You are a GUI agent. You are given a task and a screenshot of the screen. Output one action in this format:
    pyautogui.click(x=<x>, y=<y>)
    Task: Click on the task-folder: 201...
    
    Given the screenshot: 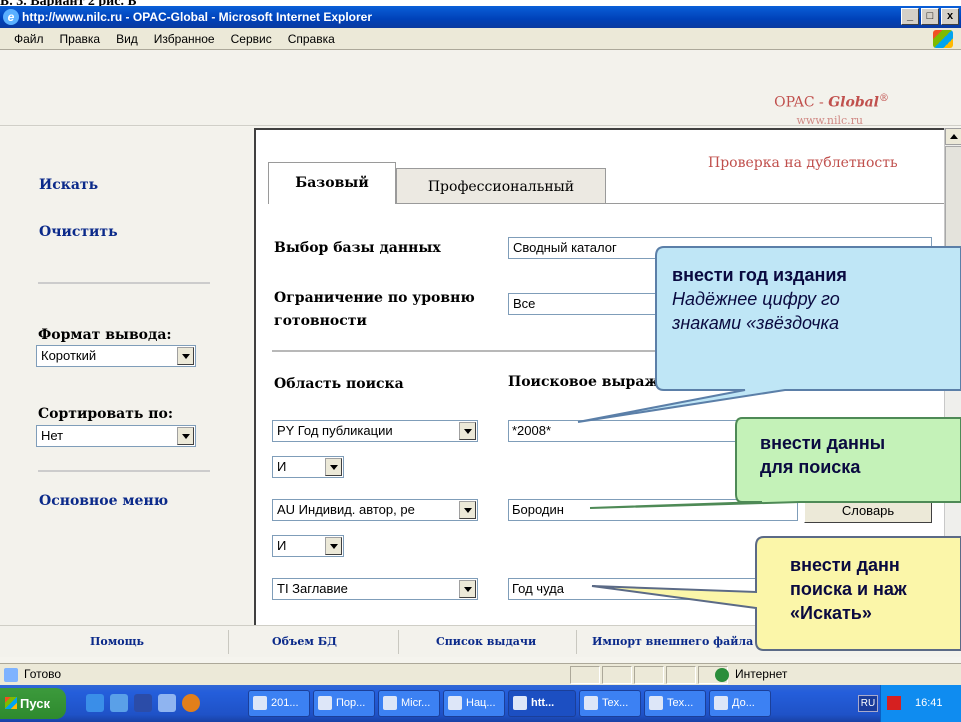 What is the action you would take?
    pyautogui.click(x=279, y=703)
    